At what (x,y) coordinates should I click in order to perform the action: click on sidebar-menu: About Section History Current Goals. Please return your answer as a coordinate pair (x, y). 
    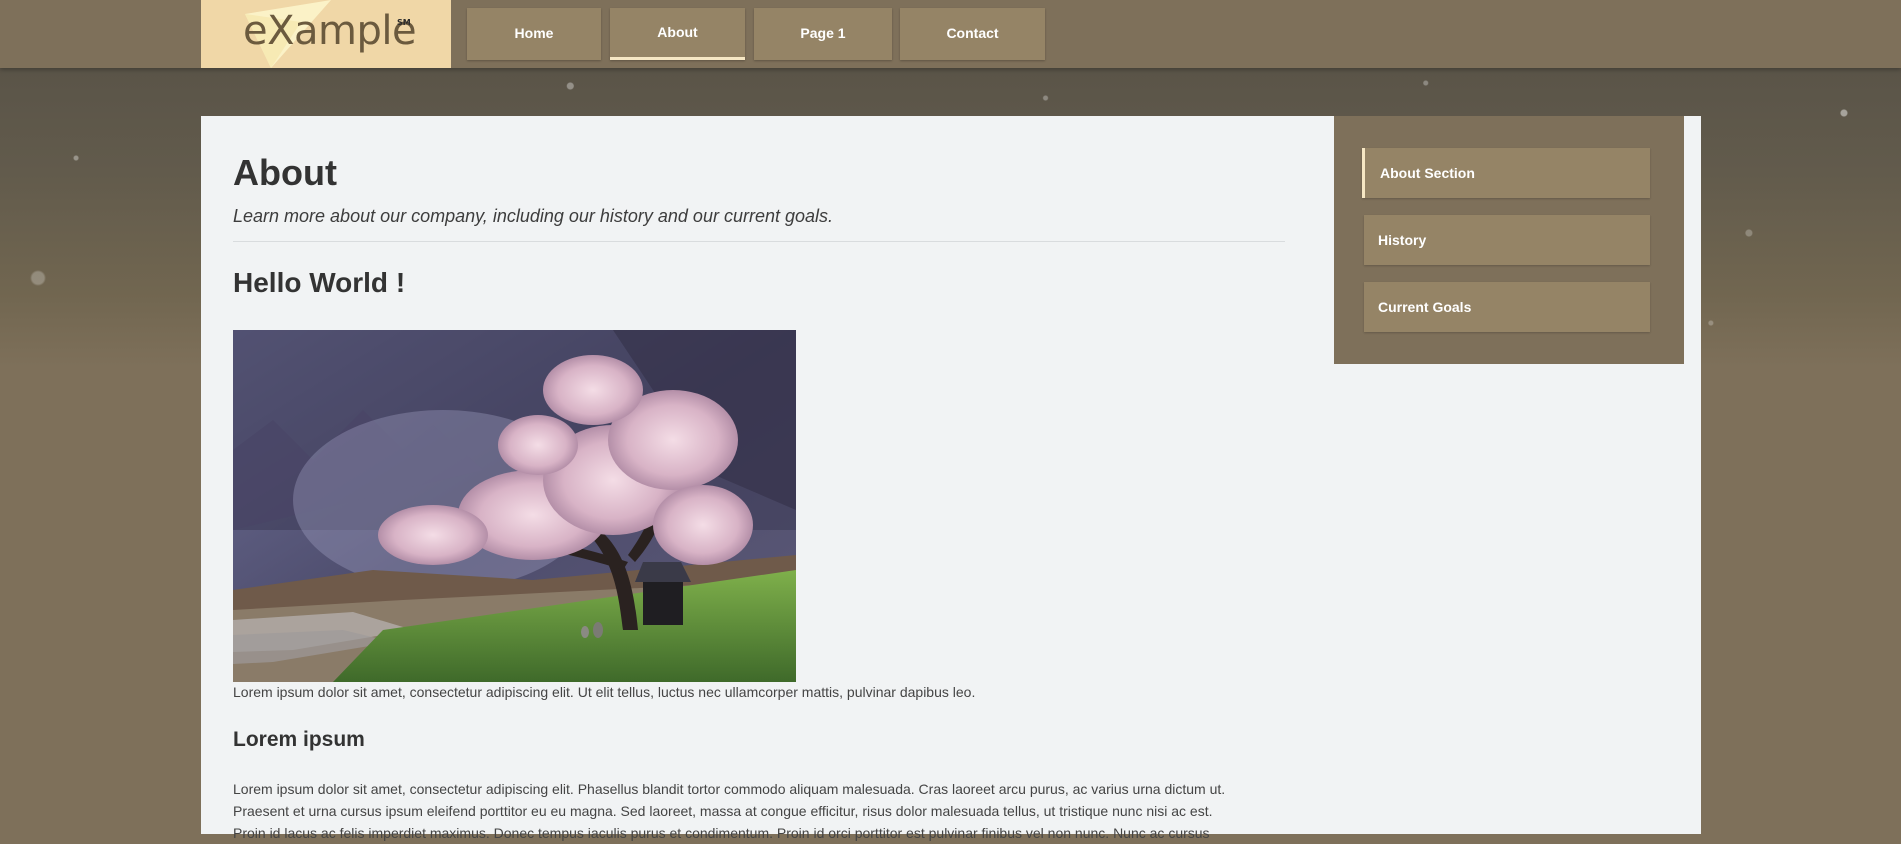
    Looking at the image, I should click on (1509, 240).